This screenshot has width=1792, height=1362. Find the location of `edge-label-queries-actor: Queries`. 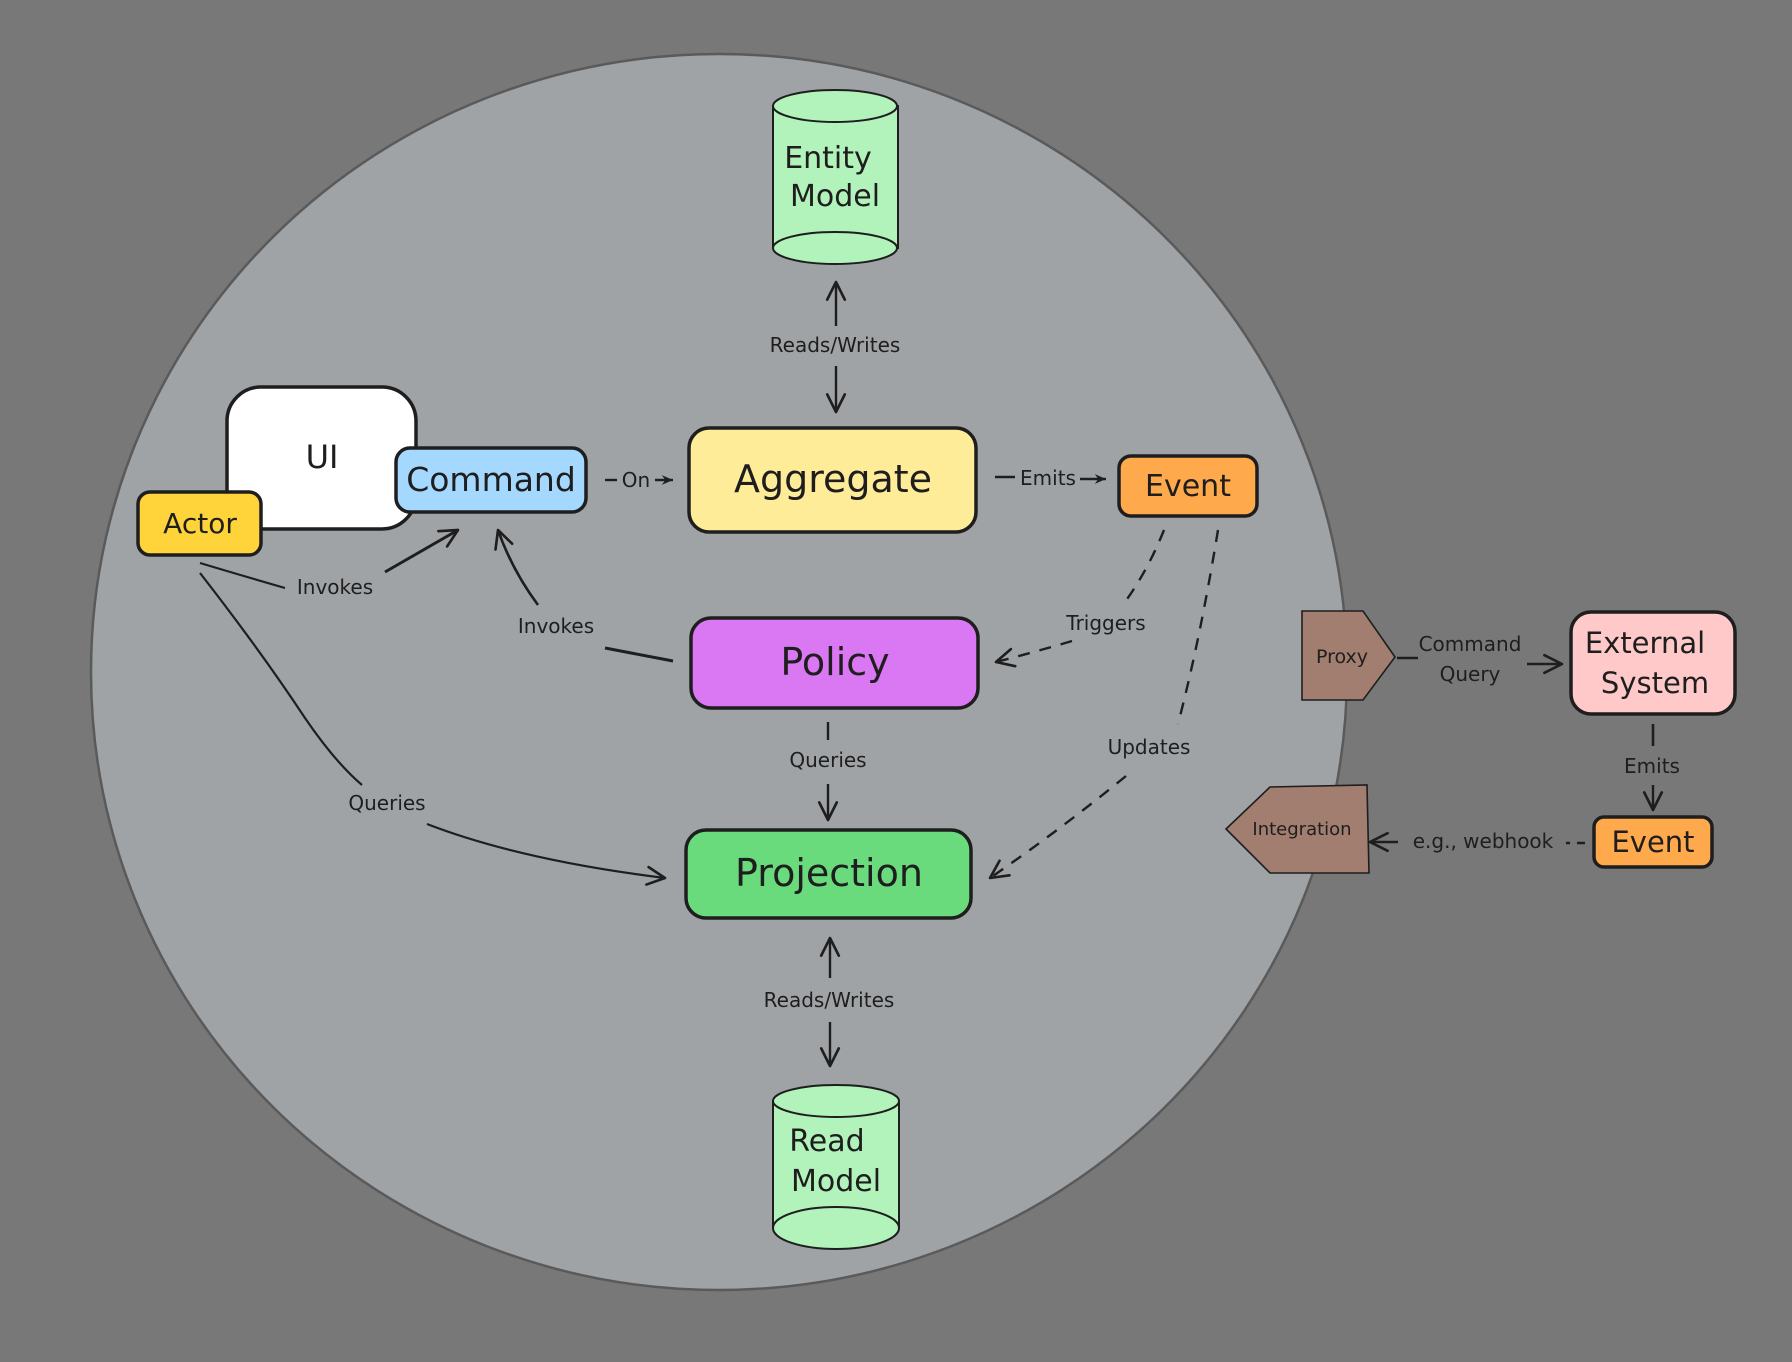

edge-label-queries-actor: Queries is located at coordinates (386, 803).